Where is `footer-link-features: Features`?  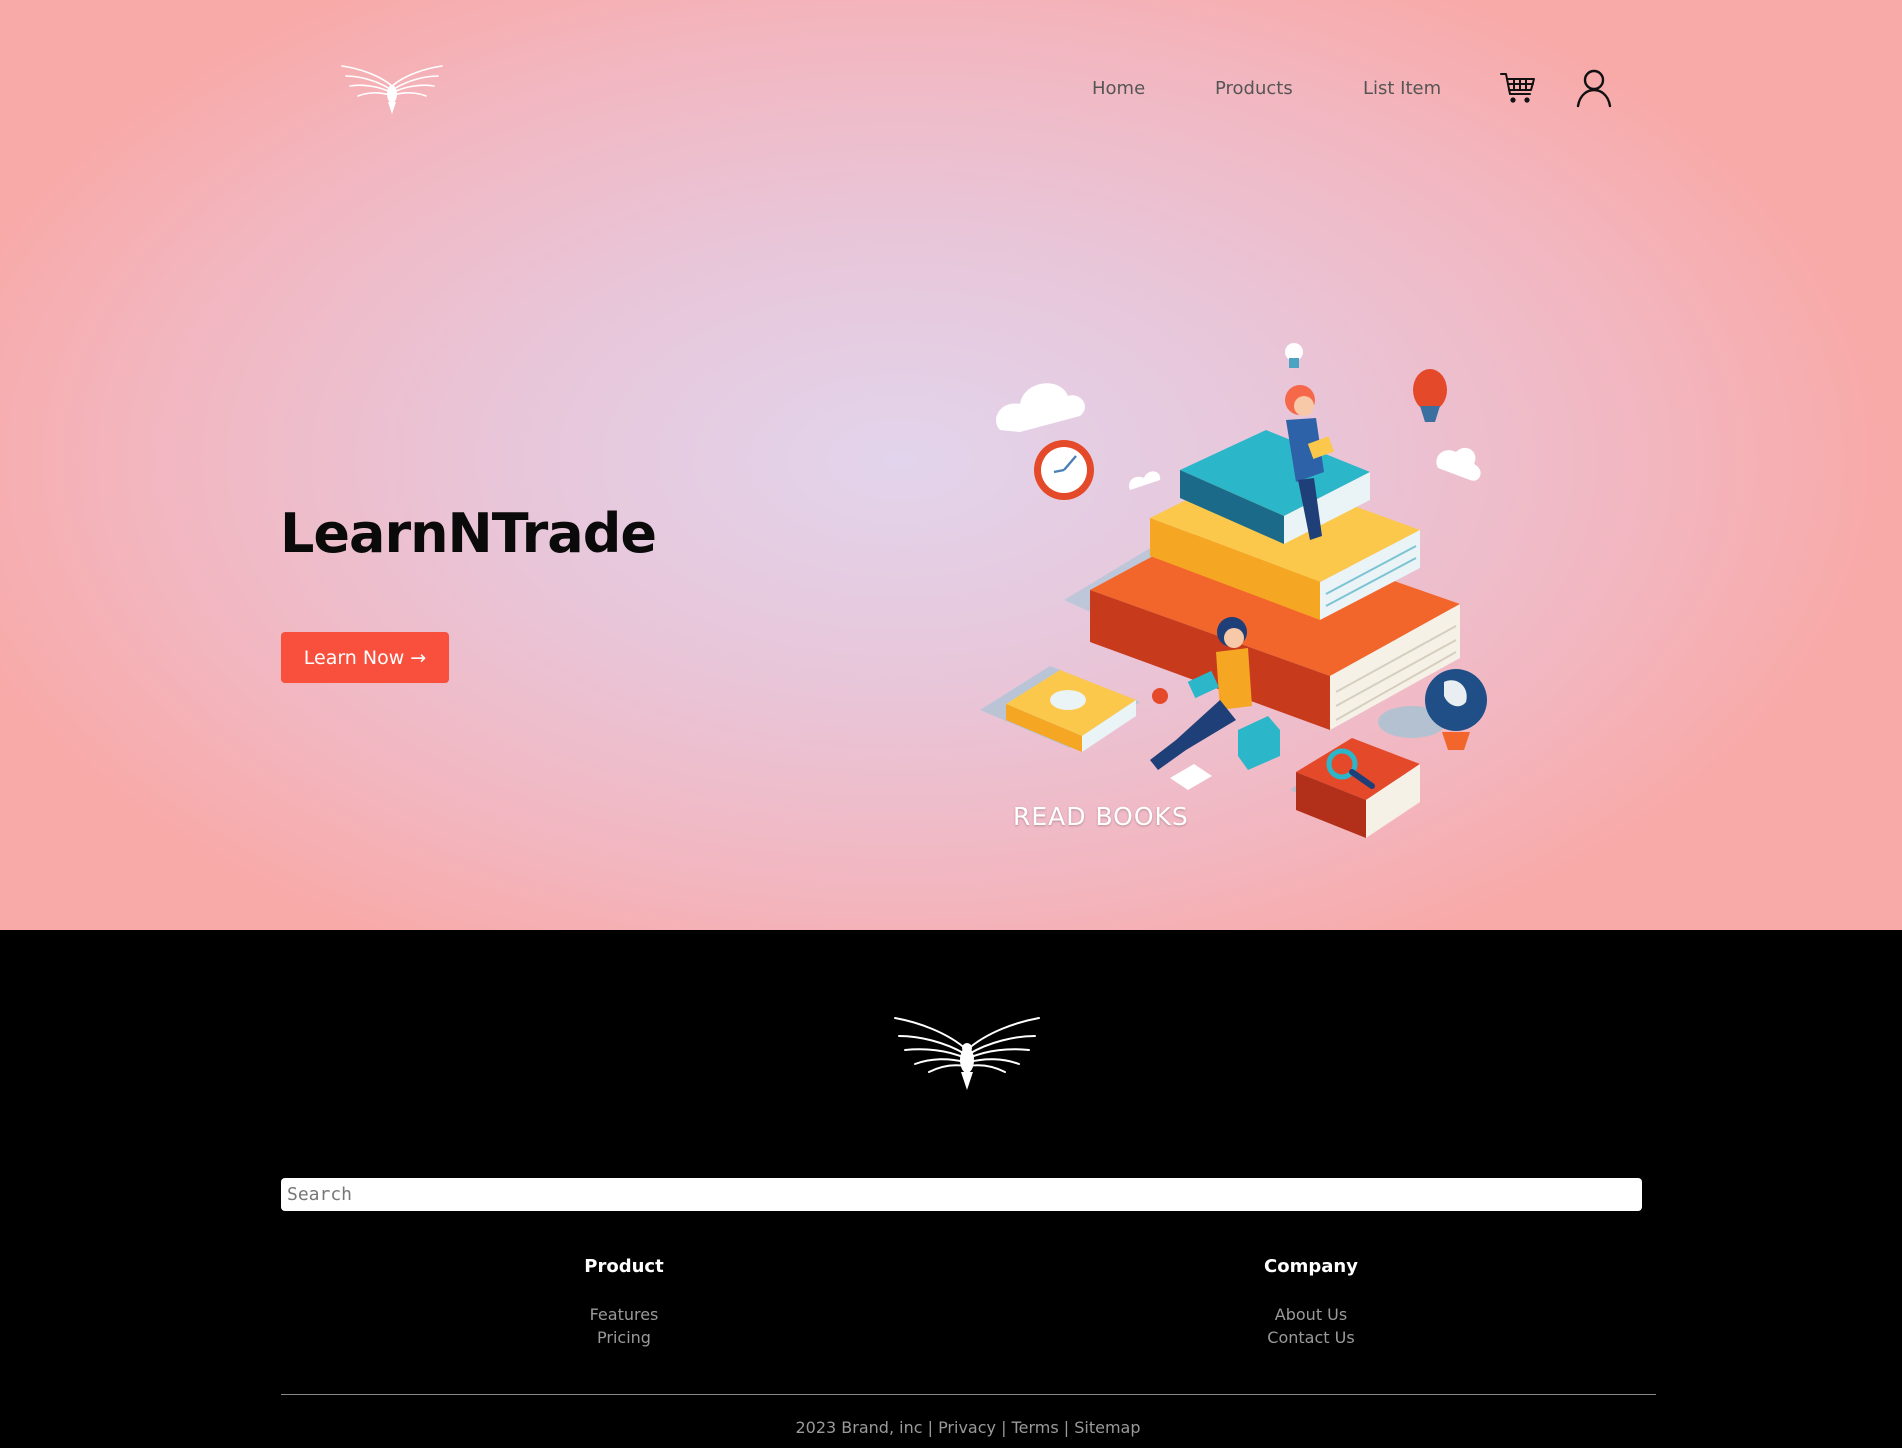 footer-link-features: Features is located at coordinates (624, 1314).